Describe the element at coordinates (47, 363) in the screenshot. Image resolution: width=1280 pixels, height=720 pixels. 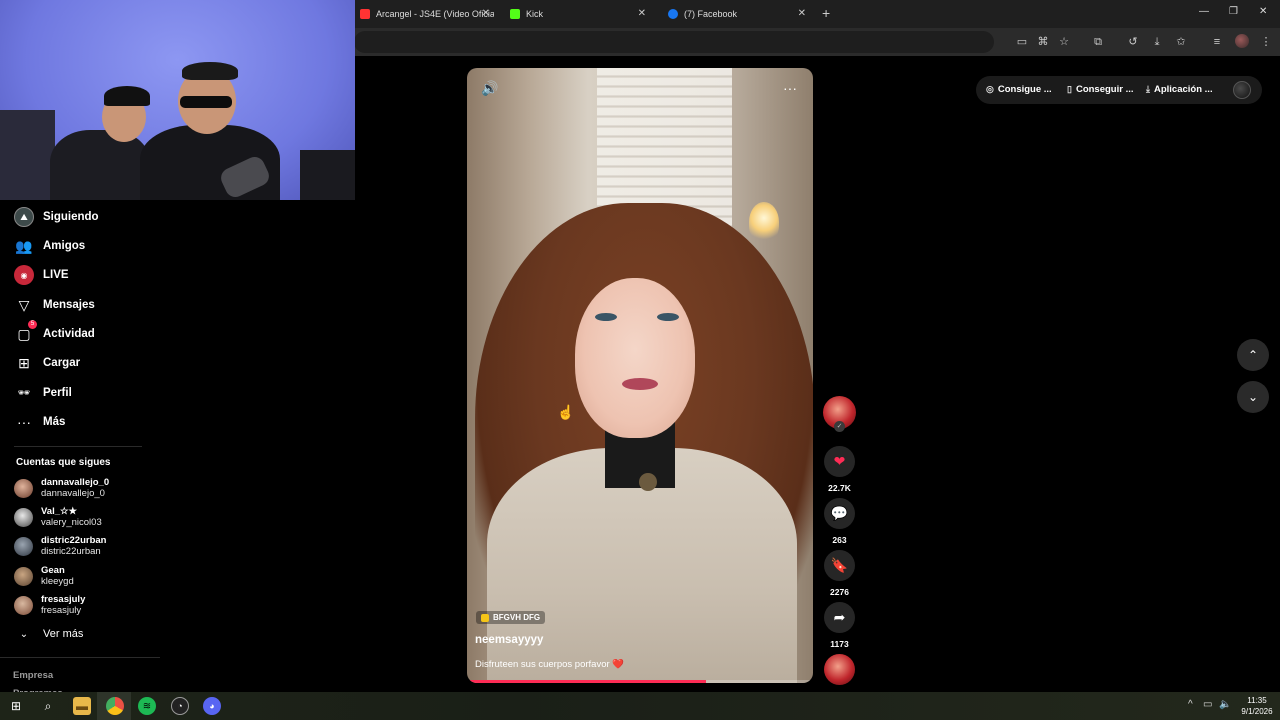
I see `nav-upload: ⊞ Cargar` at that location.